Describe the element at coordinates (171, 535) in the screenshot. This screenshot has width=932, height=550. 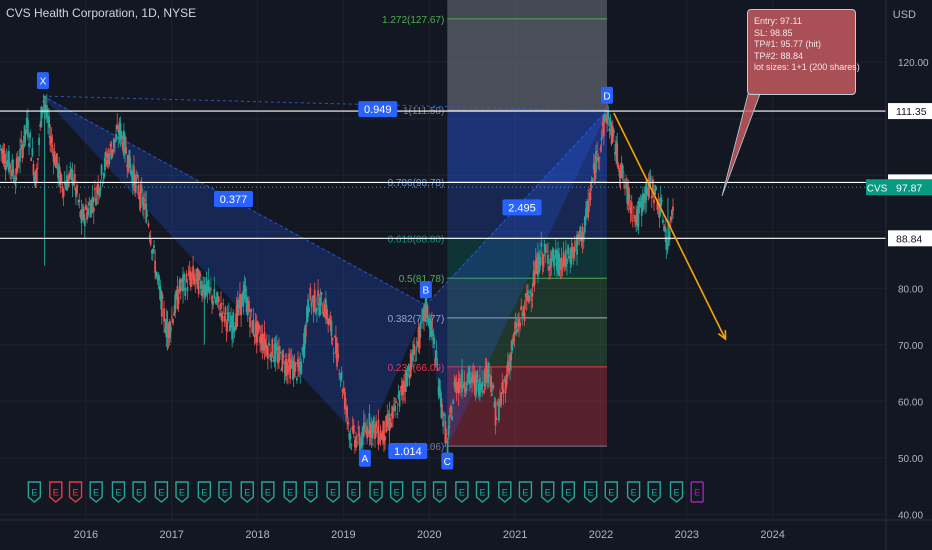
I see `time-axis-tick: 2017` at that location.